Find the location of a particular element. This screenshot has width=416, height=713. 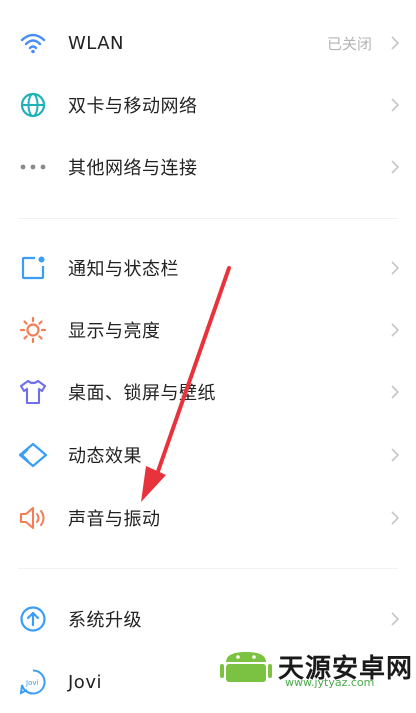

settings-item-label: 桌面、锁屏与壁纸 is located at coordinates (142, 393).